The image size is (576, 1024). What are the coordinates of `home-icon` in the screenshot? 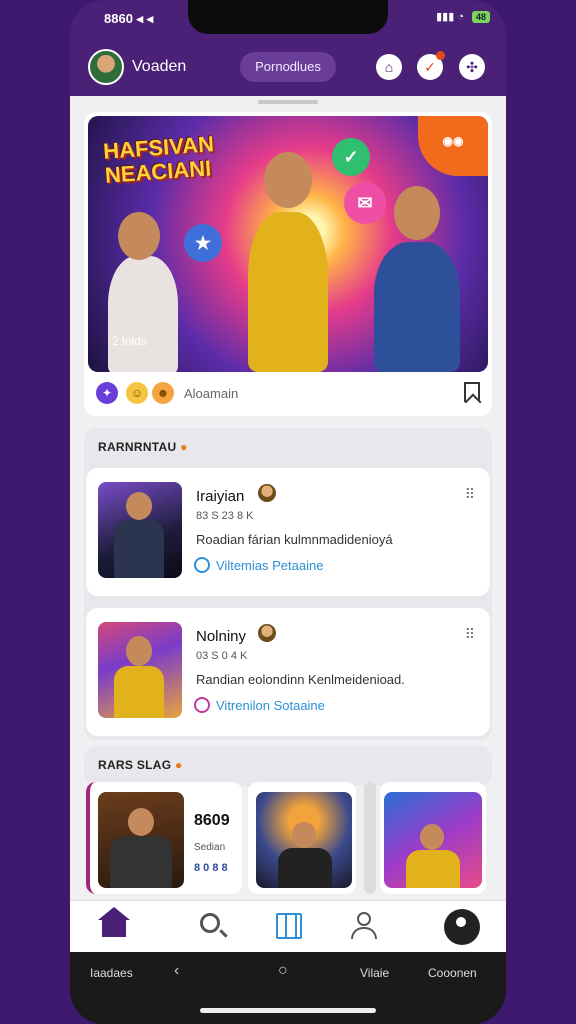 It's located at (114, 926).